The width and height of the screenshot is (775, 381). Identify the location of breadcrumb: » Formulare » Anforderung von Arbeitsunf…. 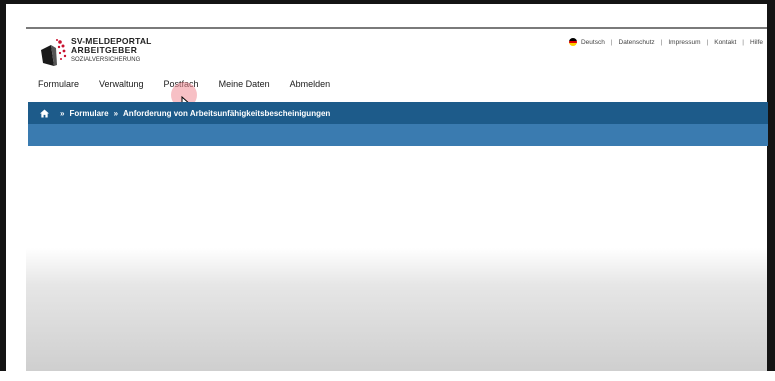
(185, 113).